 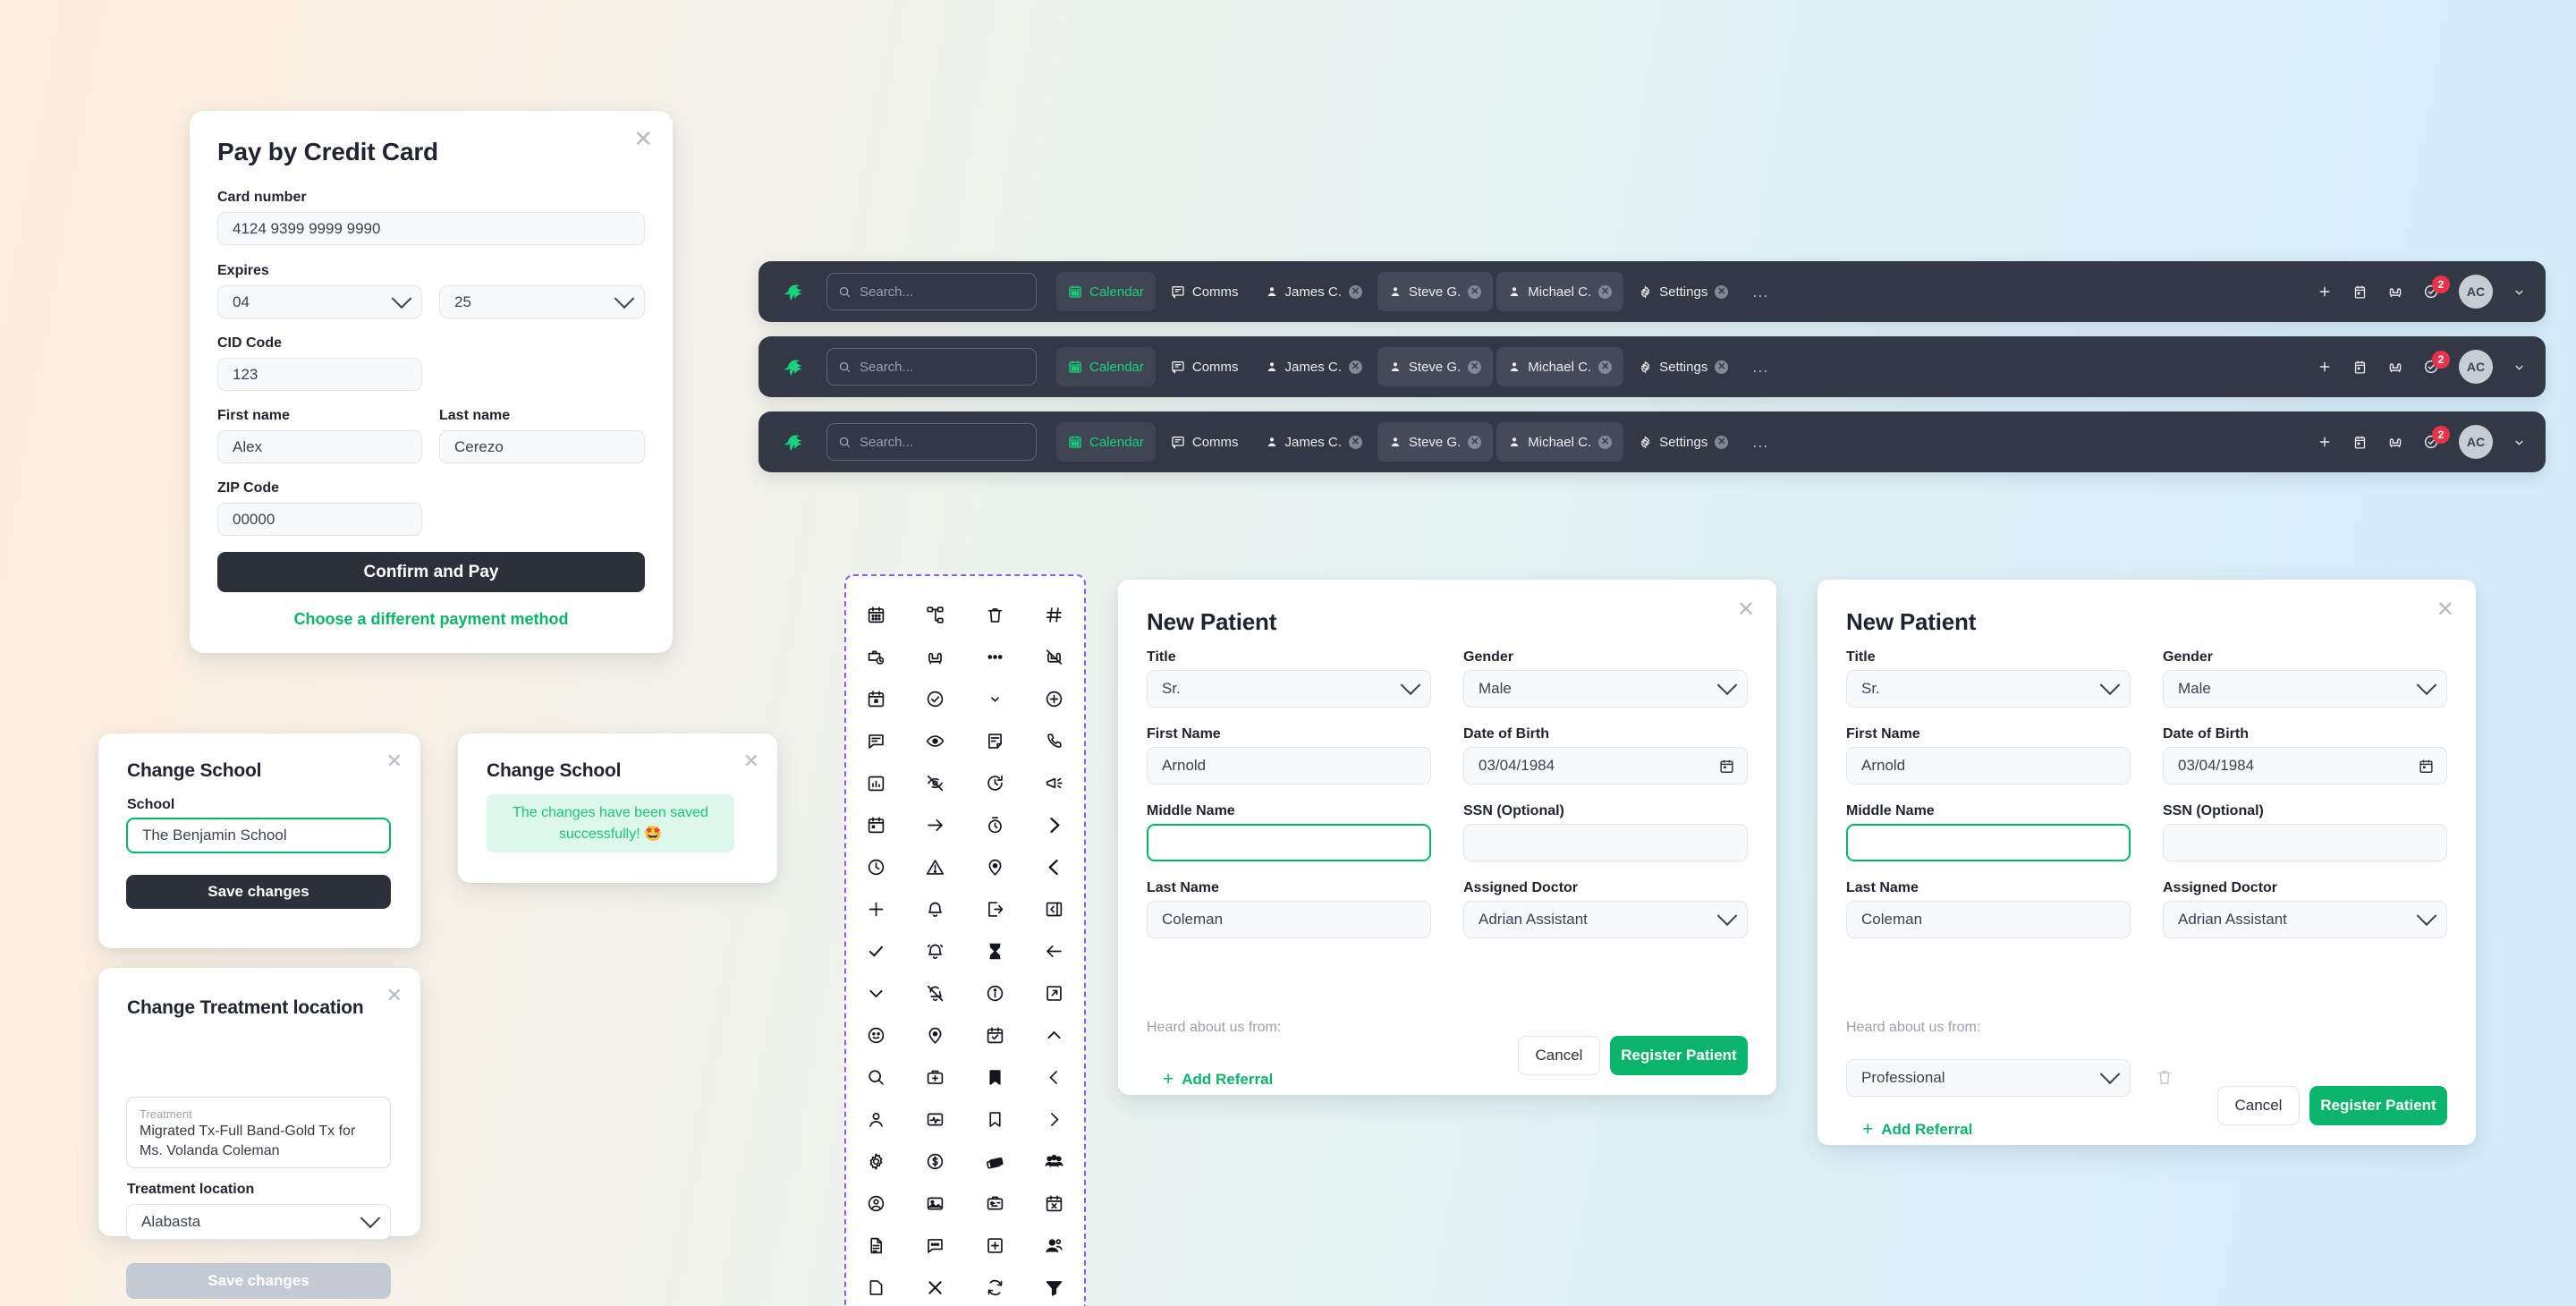 What do you see at coordinates (258, 892) in the screenshot?
I see `save-changes-button: Save changes` at bounding box center [258, 892].